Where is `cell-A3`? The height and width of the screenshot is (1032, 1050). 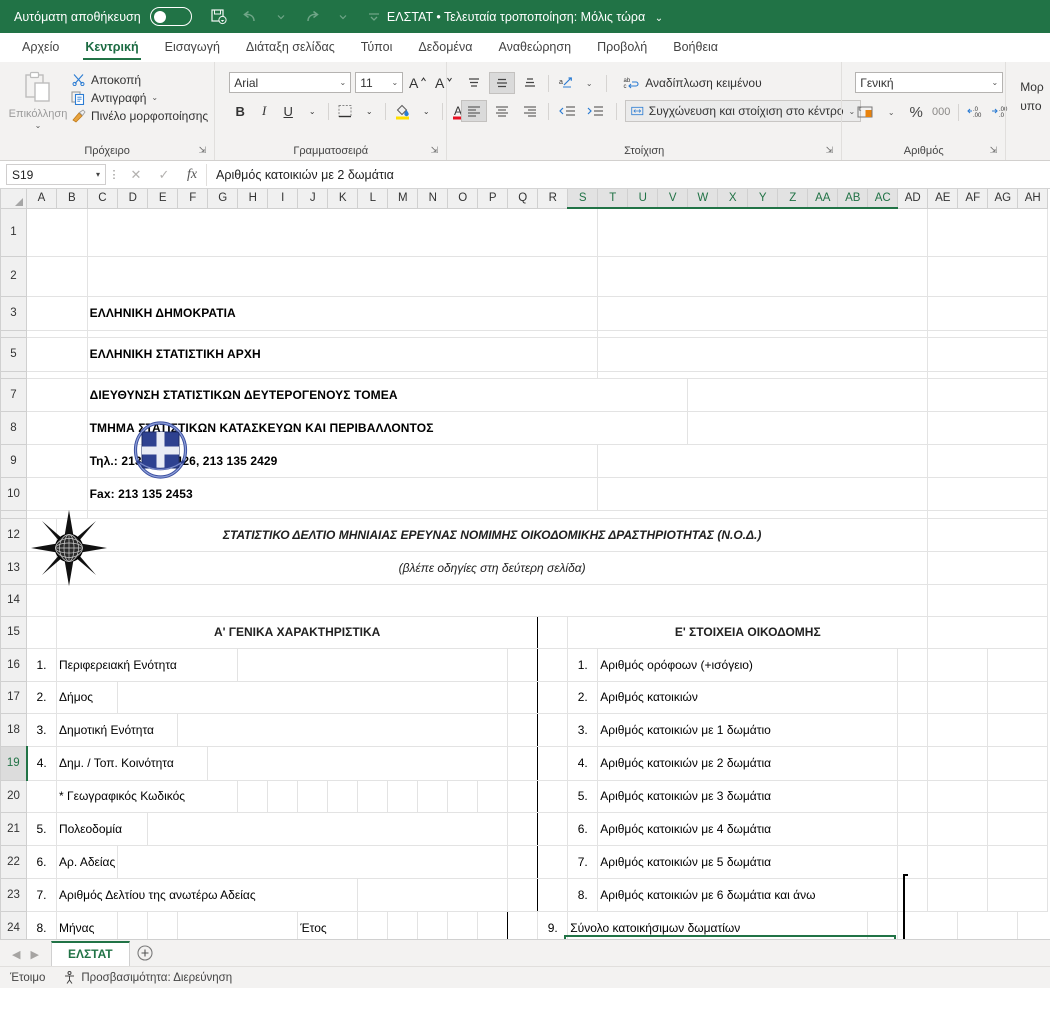 cell-A3 is located at coordinates (57, 313).